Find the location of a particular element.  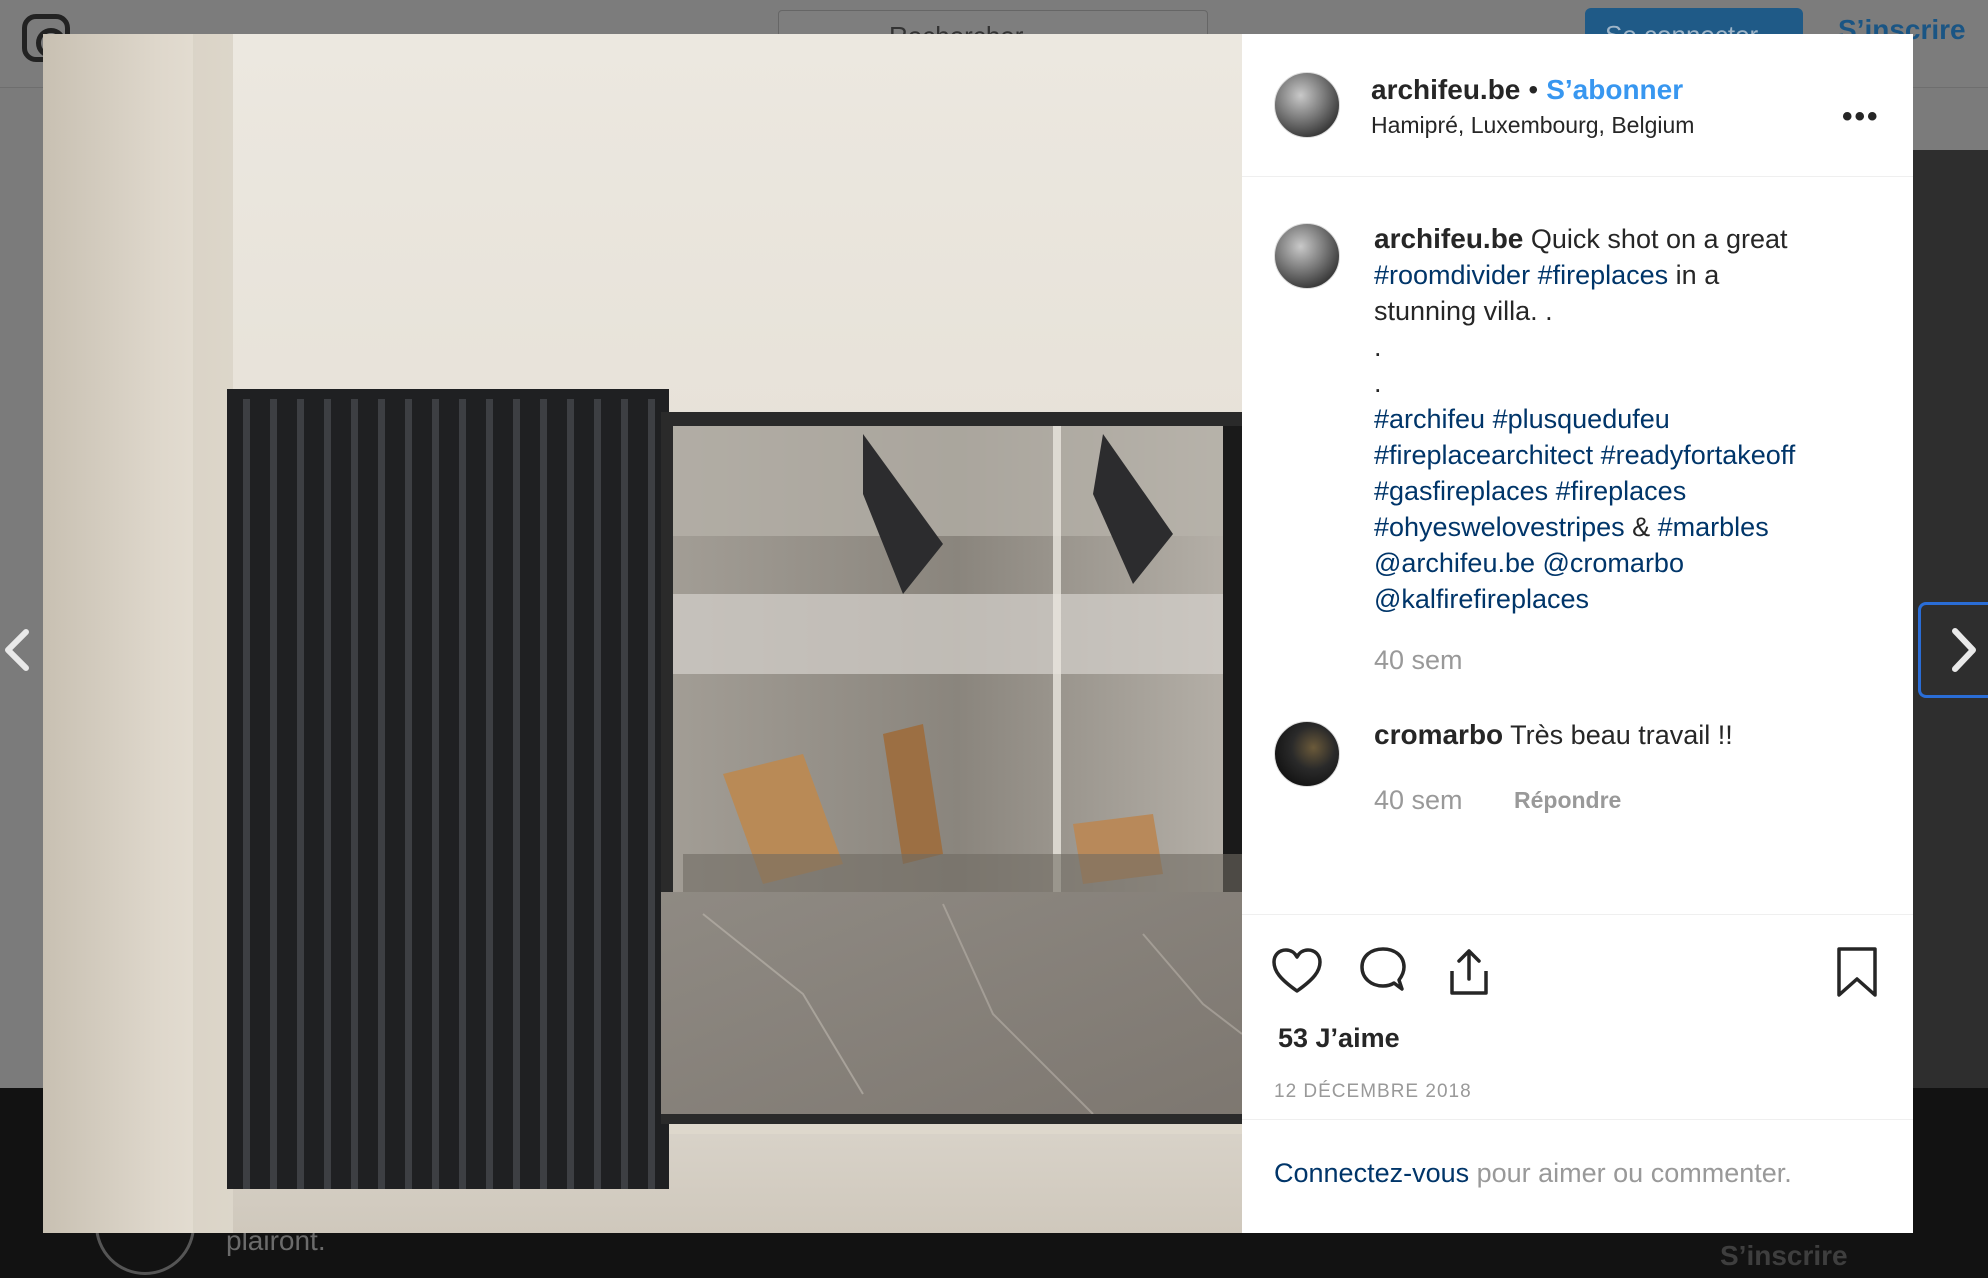

caption-line: #archifeu #plusquedufeu is located at coordinates (1624, 419).